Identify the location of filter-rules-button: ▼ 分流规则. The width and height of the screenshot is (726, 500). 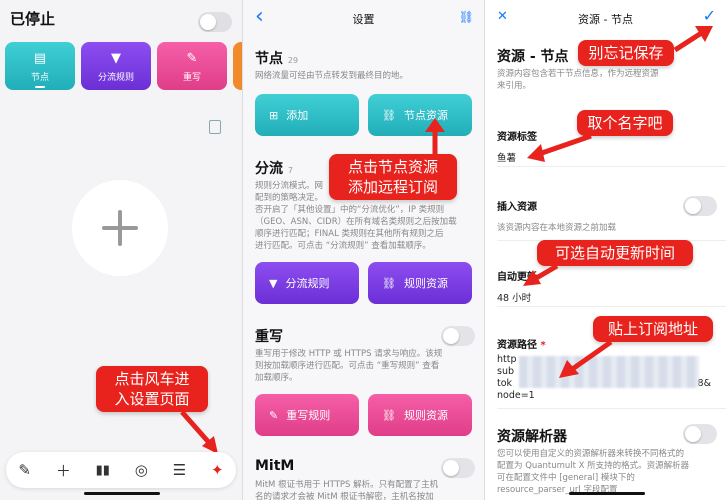
(307, 283).